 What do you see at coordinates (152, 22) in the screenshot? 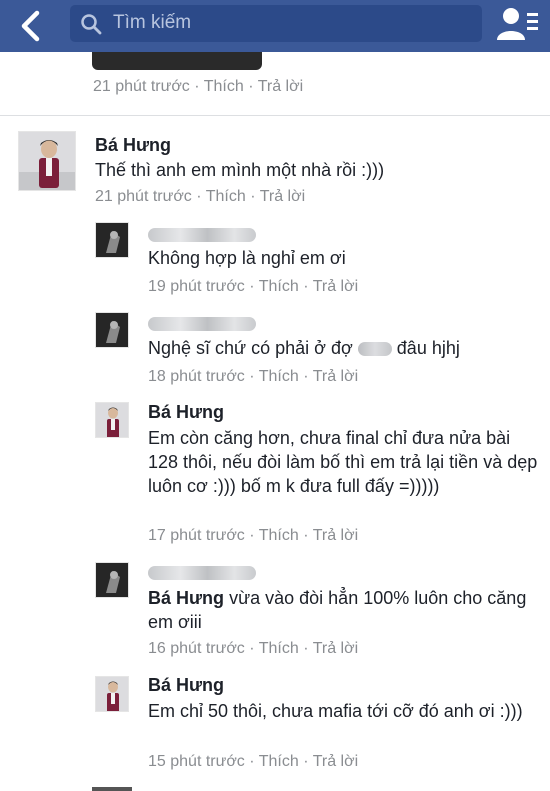
I see `search-placeholder: Tìm kiếm` at bounding box center [152, 22].